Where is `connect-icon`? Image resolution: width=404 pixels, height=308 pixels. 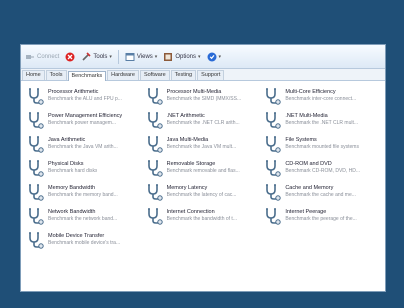
connect-icon is located at coordinates (30, 57).